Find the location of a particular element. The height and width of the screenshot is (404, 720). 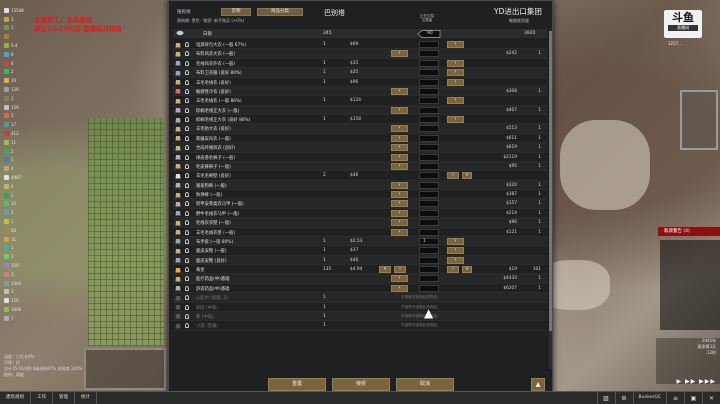

resource-row: 0.4 is located at coordinates (20, 45).